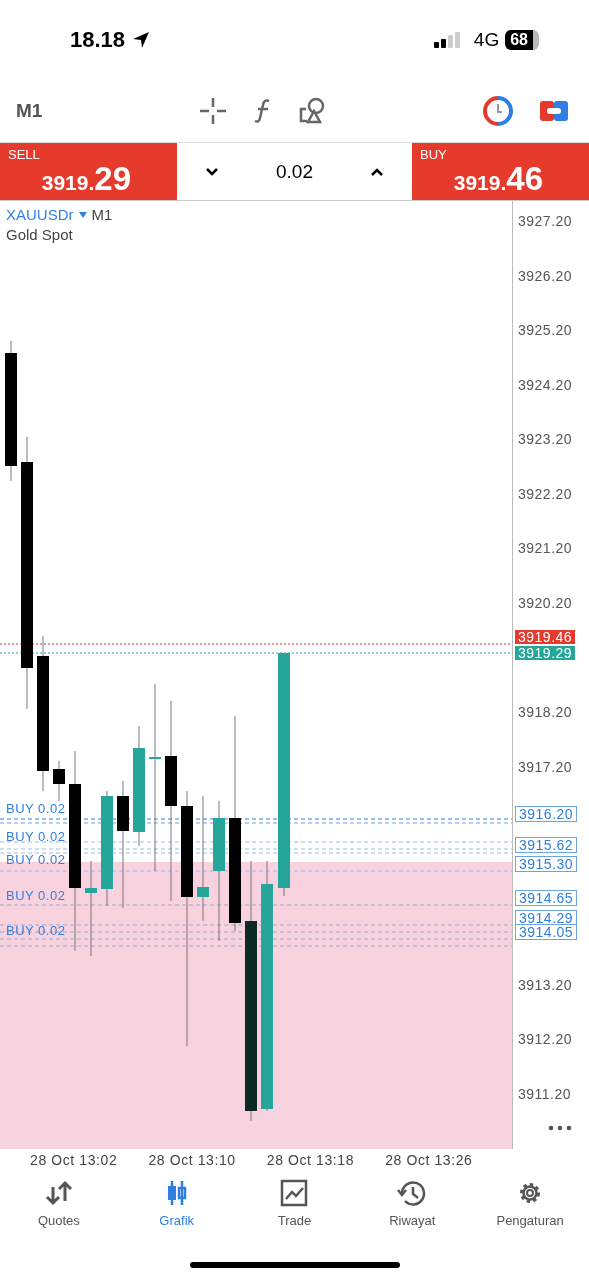 This screenshot has height=1280, width=589. What do you see at coordinates (212, 171) in the screenshot?
I see `decrease-icon` at bounding box center [212, 171].